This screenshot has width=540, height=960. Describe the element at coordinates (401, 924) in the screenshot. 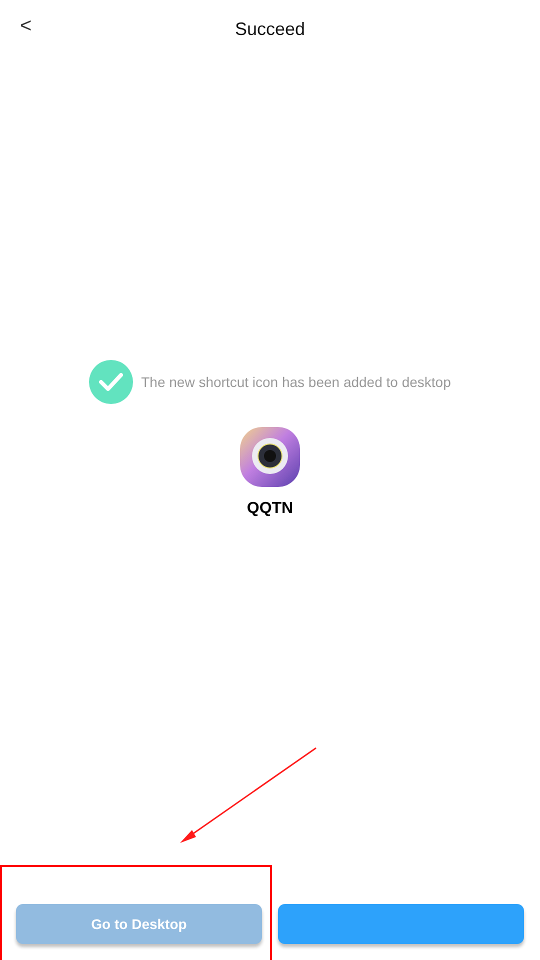

I see `action-button` at that location.